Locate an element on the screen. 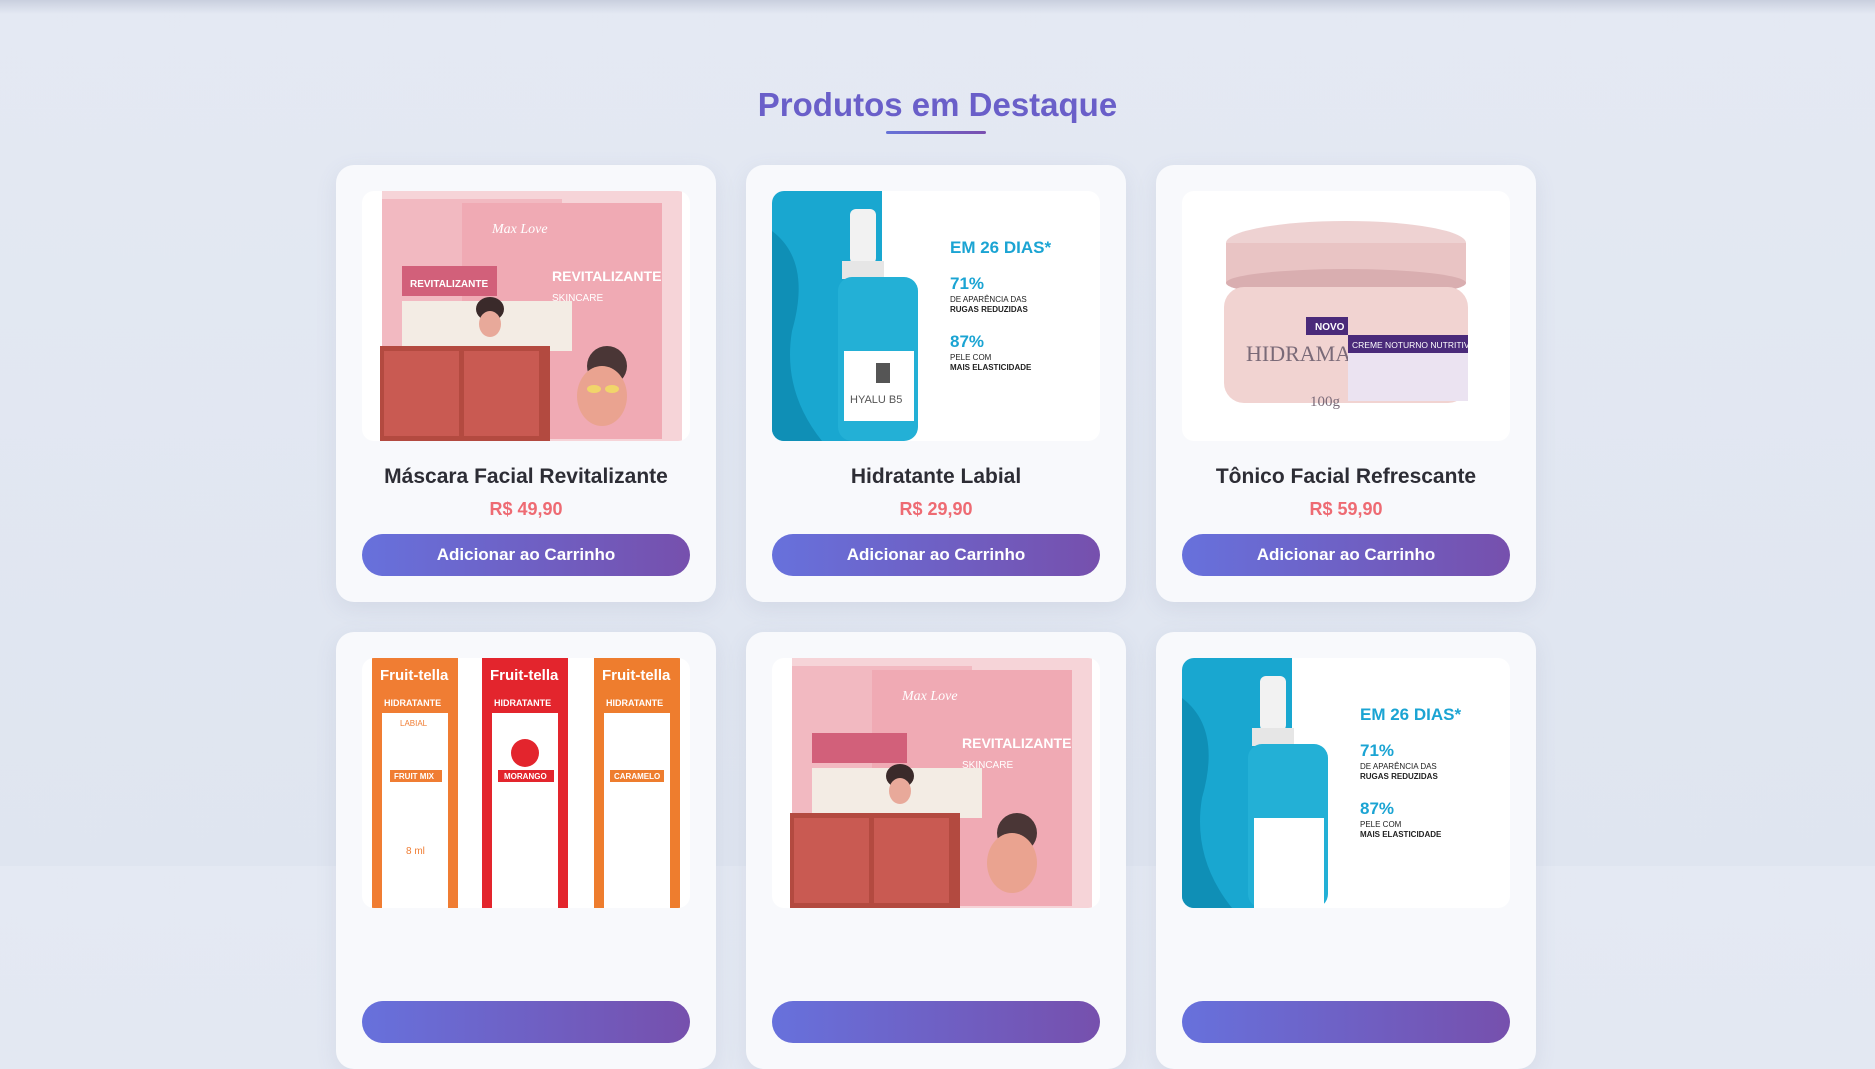 The height and width of the screenshot is (1069, 1875). product-card: Max Love REVITALIZANTE SKINCARE is located at coordinates (936, 850).